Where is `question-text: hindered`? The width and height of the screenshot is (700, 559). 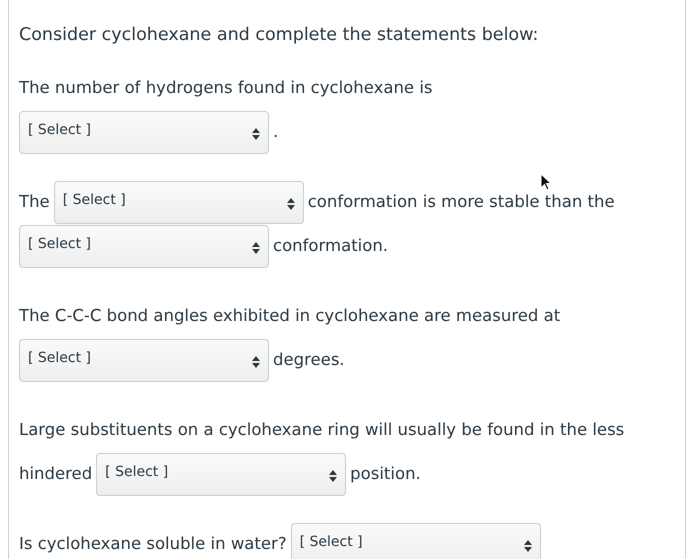 question-text: hindered is located at coordinates (55, 473).